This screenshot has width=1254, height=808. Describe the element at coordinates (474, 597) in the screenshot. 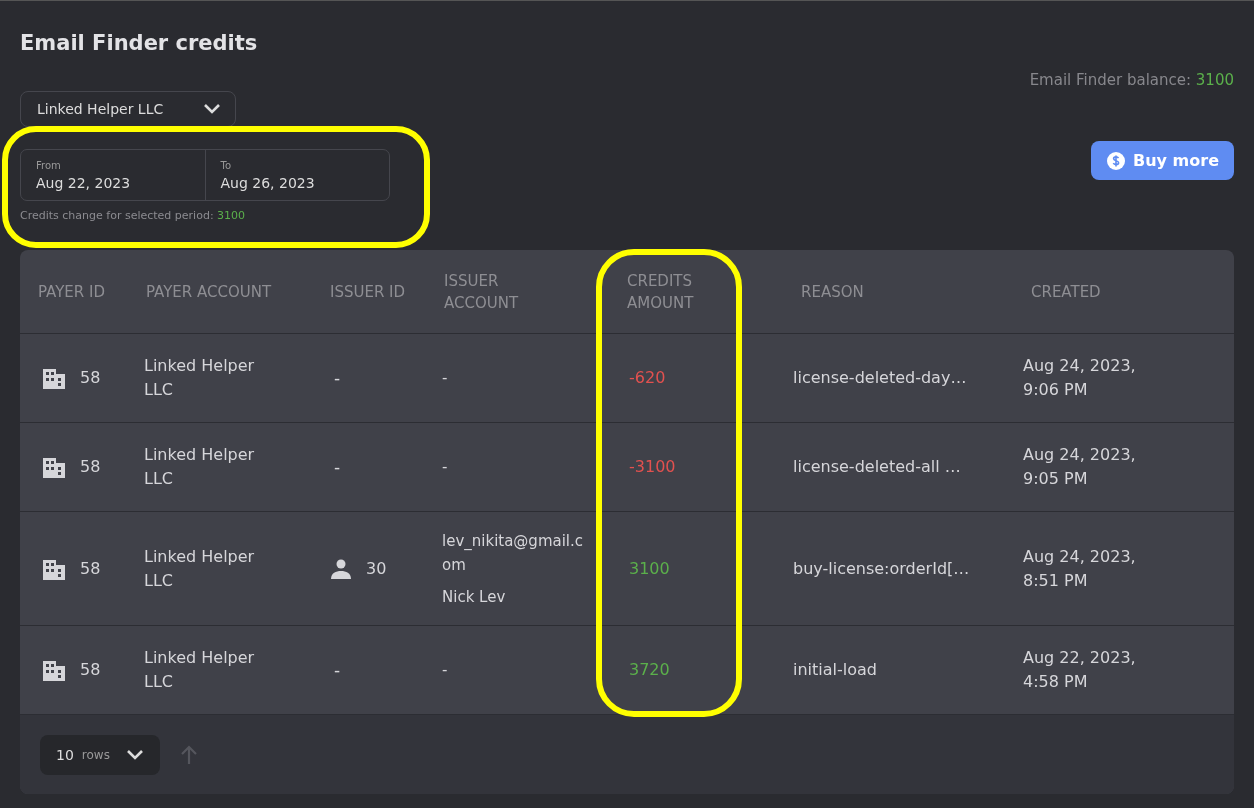

I see `table-cell-text: Nick Lev` at that location.